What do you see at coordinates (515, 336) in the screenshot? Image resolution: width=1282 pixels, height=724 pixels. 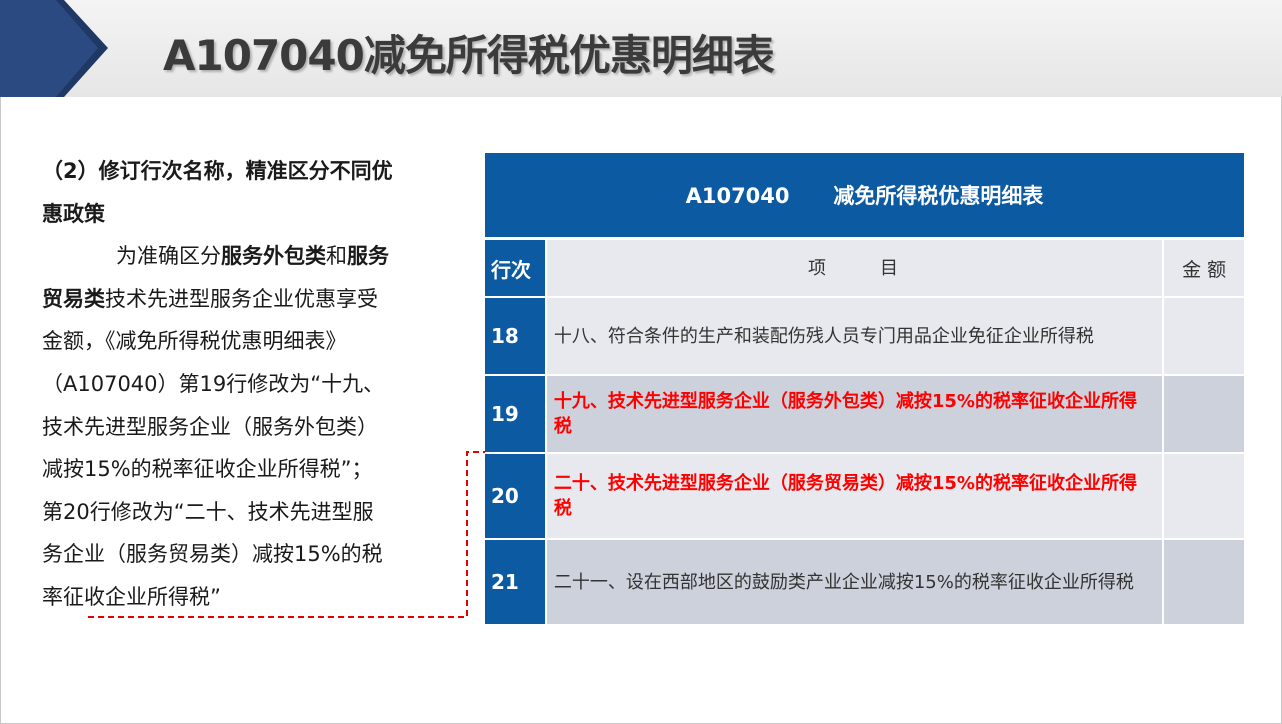 I see `row-number: 18` at bounding box center [515, 336].